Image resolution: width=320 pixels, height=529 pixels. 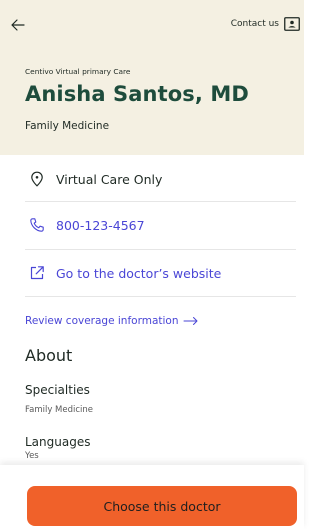 I want to click on review-coverage-label: Review coverage information, so click(x=102, y=321).